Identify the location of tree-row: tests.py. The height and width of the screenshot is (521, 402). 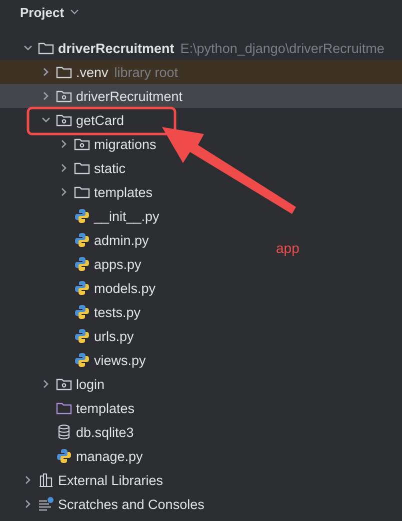
(72, 312).